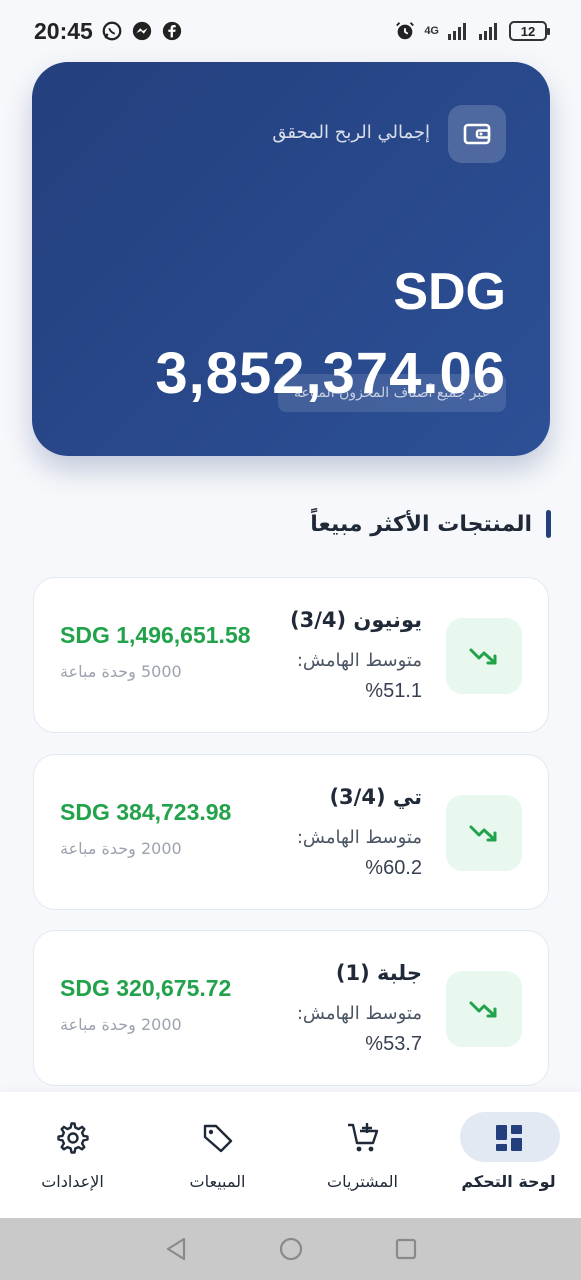 This screenshot has height=1280, width=581. Describe the element at coordinates (217, 1181) in the screenshot. I see `nav-label-sales: المبيعات` at that location.